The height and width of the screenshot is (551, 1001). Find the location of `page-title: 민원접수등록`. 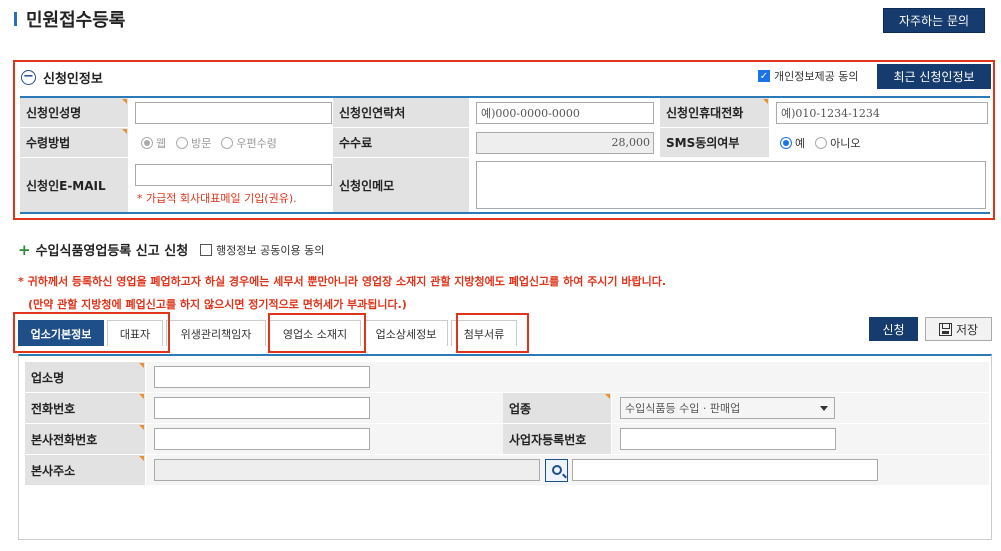

page-title: 민원접수등록 is located at coordinates (76, 20).